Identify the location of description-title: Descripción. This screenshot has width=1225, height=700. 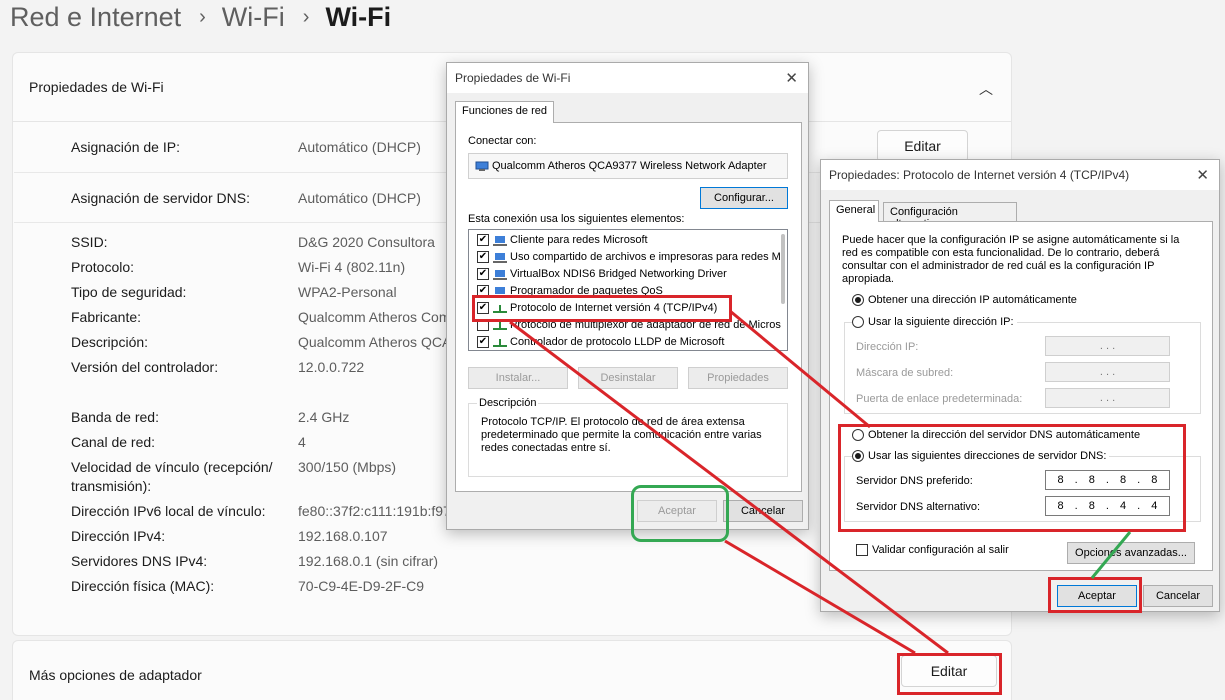
(508, 403).